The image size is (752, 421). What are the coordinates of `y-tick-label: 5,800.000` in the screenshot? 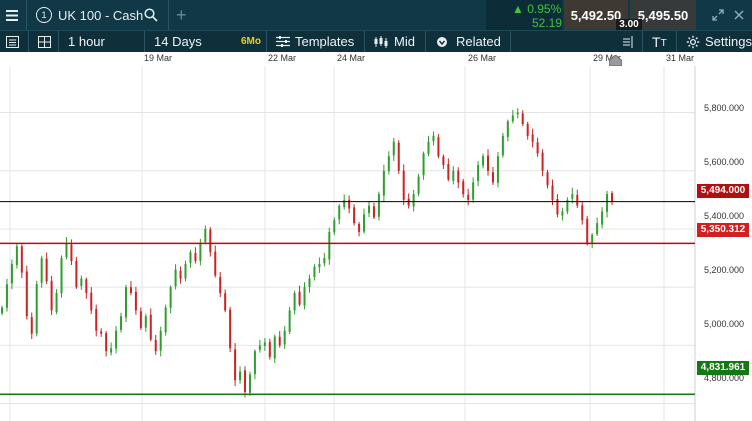 It's located at (724, 108).